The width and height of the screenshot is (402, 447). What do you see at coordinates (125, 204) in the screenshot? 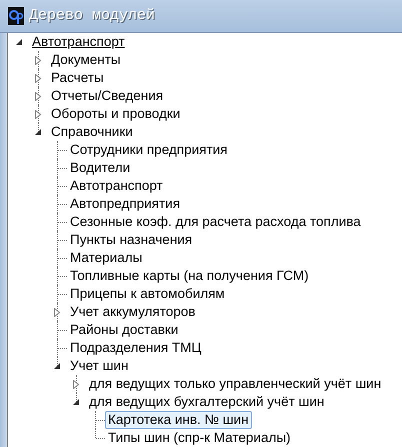
I see `tree-item: Автопредприятия` at bounding box center [125, 204].